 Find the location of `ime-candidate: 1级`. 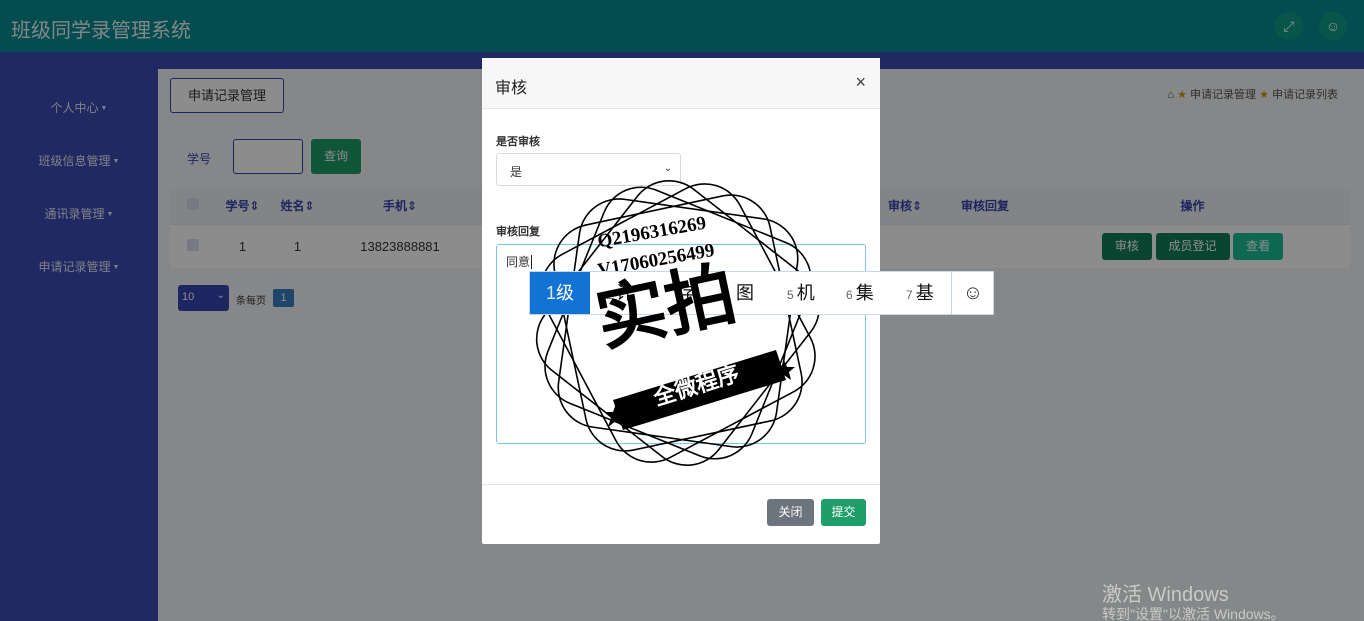

ime-candidate: 1级 is located at coordinates (560, 293).